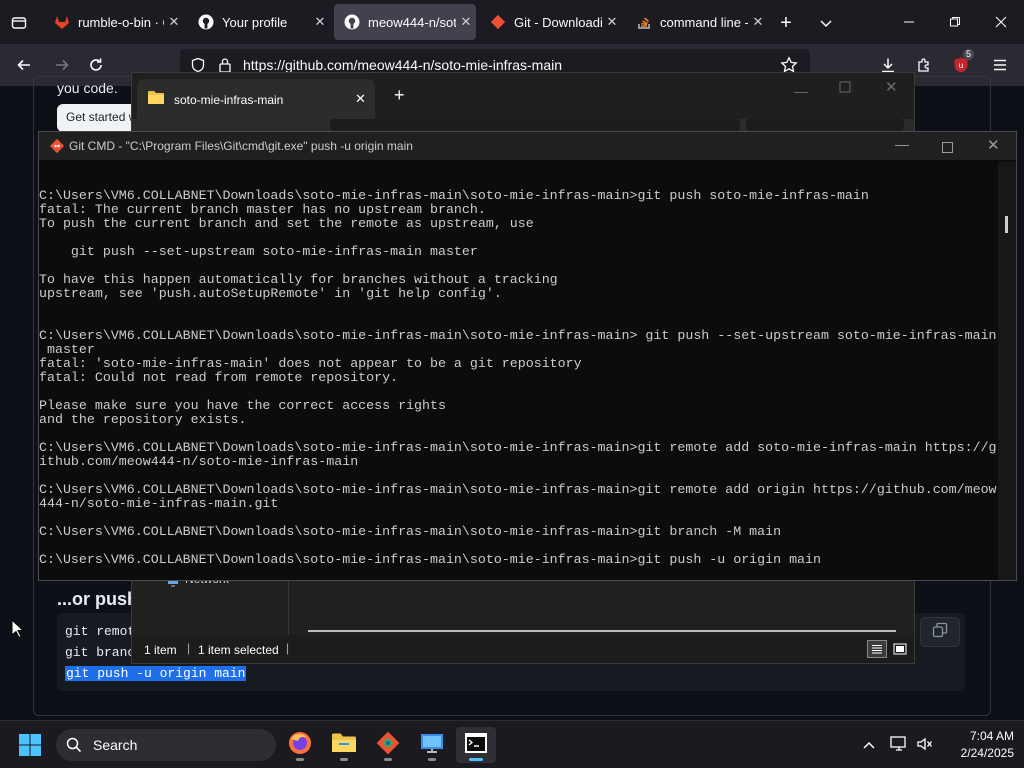 This screenshot has width=1024, height=768. What do you see at coordinates (160, 650) in the screenshot?
I see `item-count: 1 item` at bounding box center [160, 650].